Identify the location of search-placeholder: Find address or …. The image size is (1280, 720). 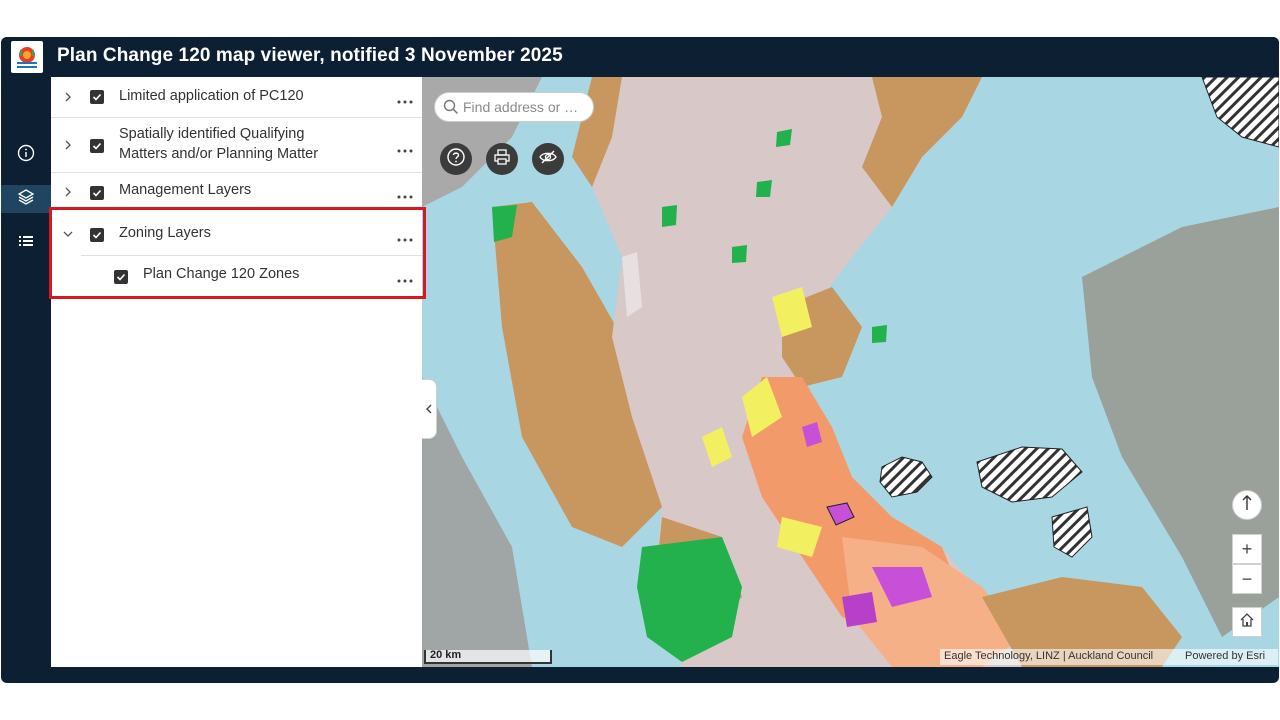
(521, 107).